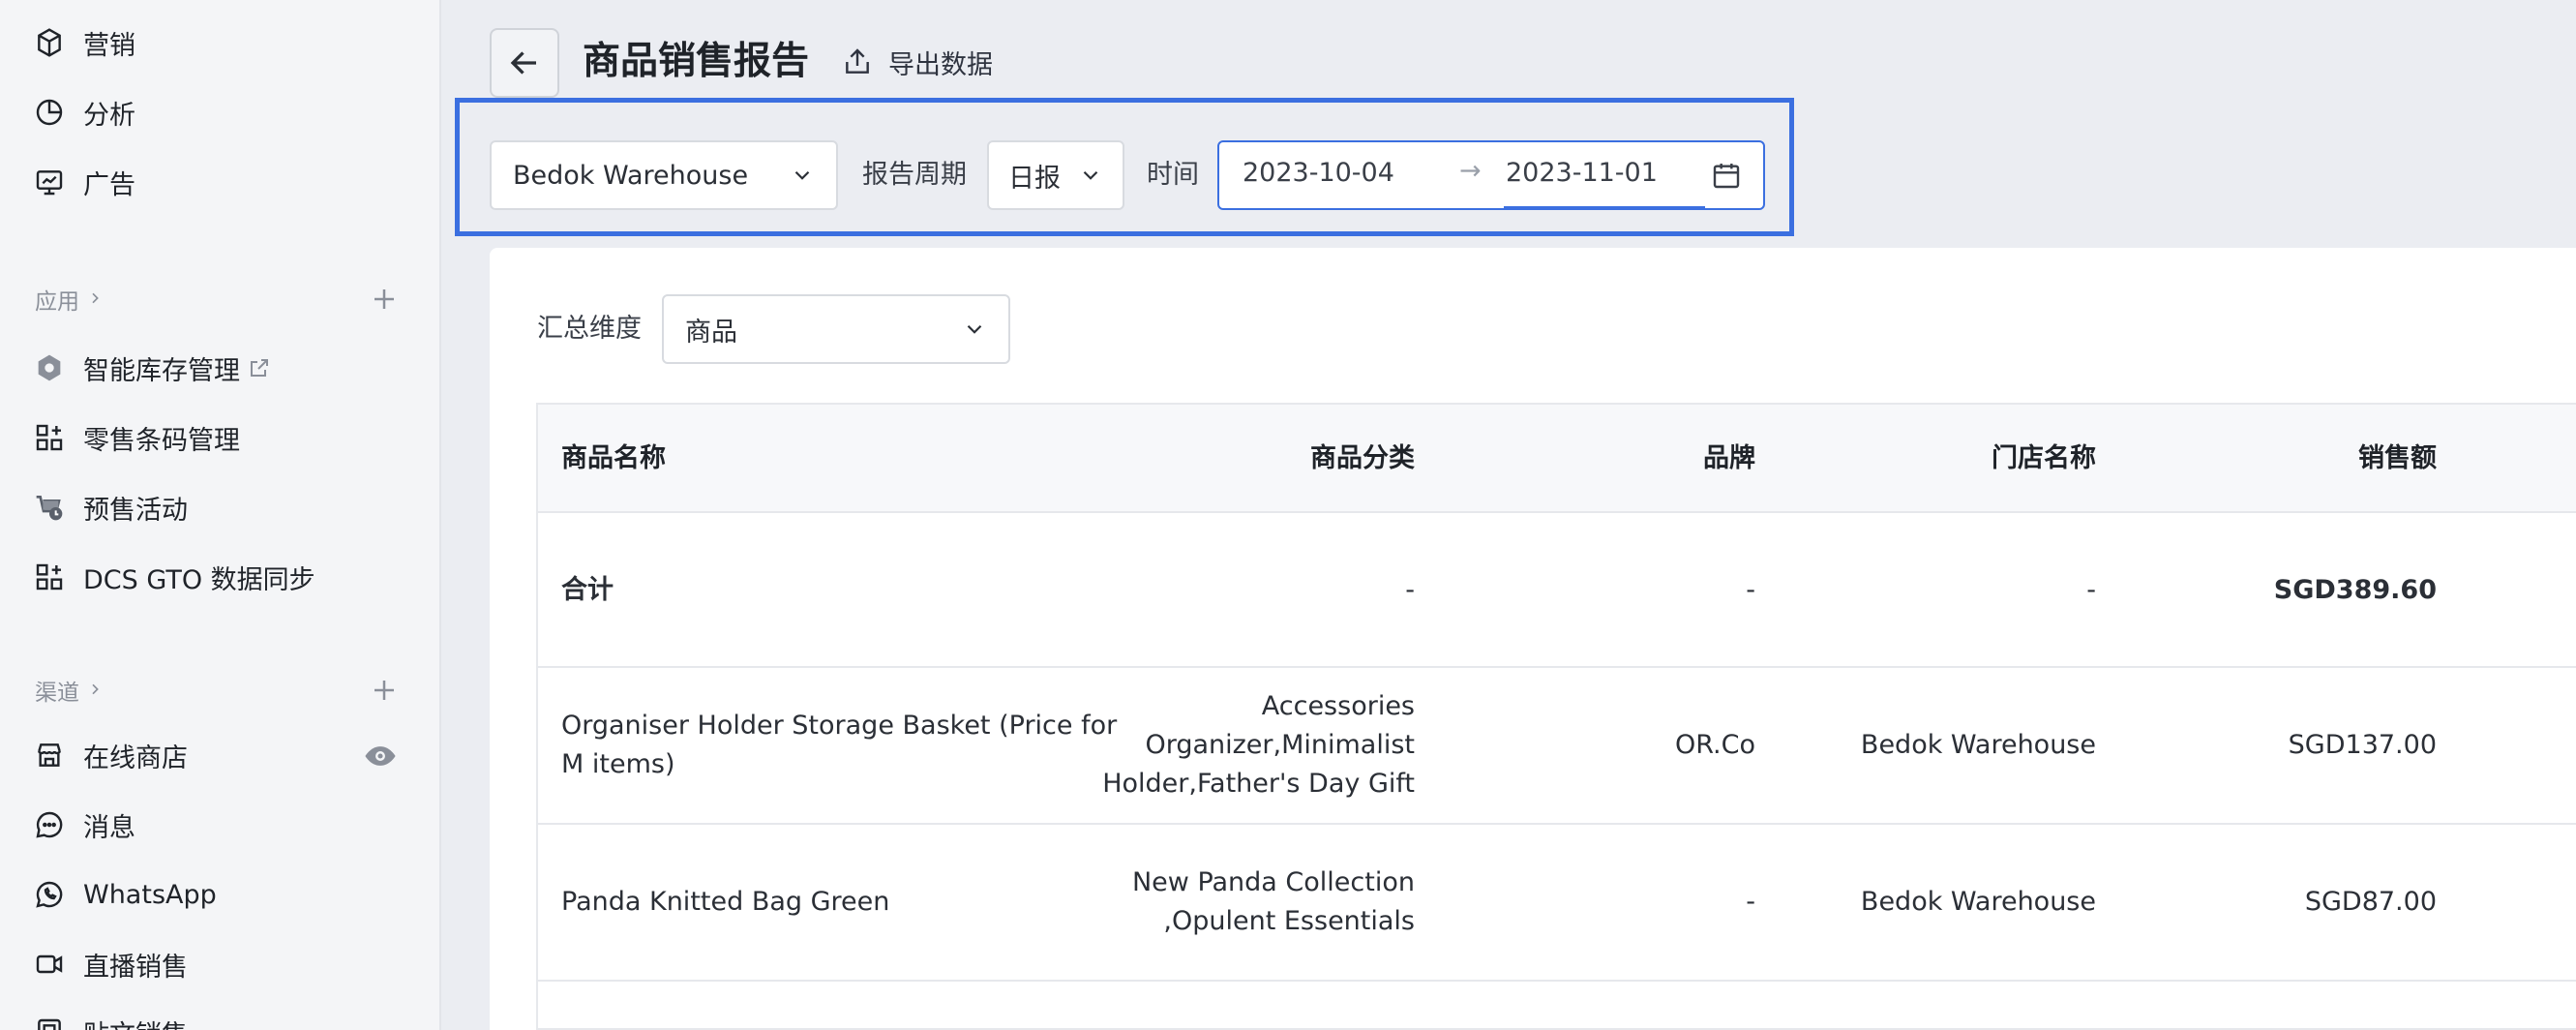 This screenshot has width=2576, height=1030. What do you see at coordinates (1750, 590) in the screenshot?
I see `total-brand: -` at bounding box center [1750, 590].